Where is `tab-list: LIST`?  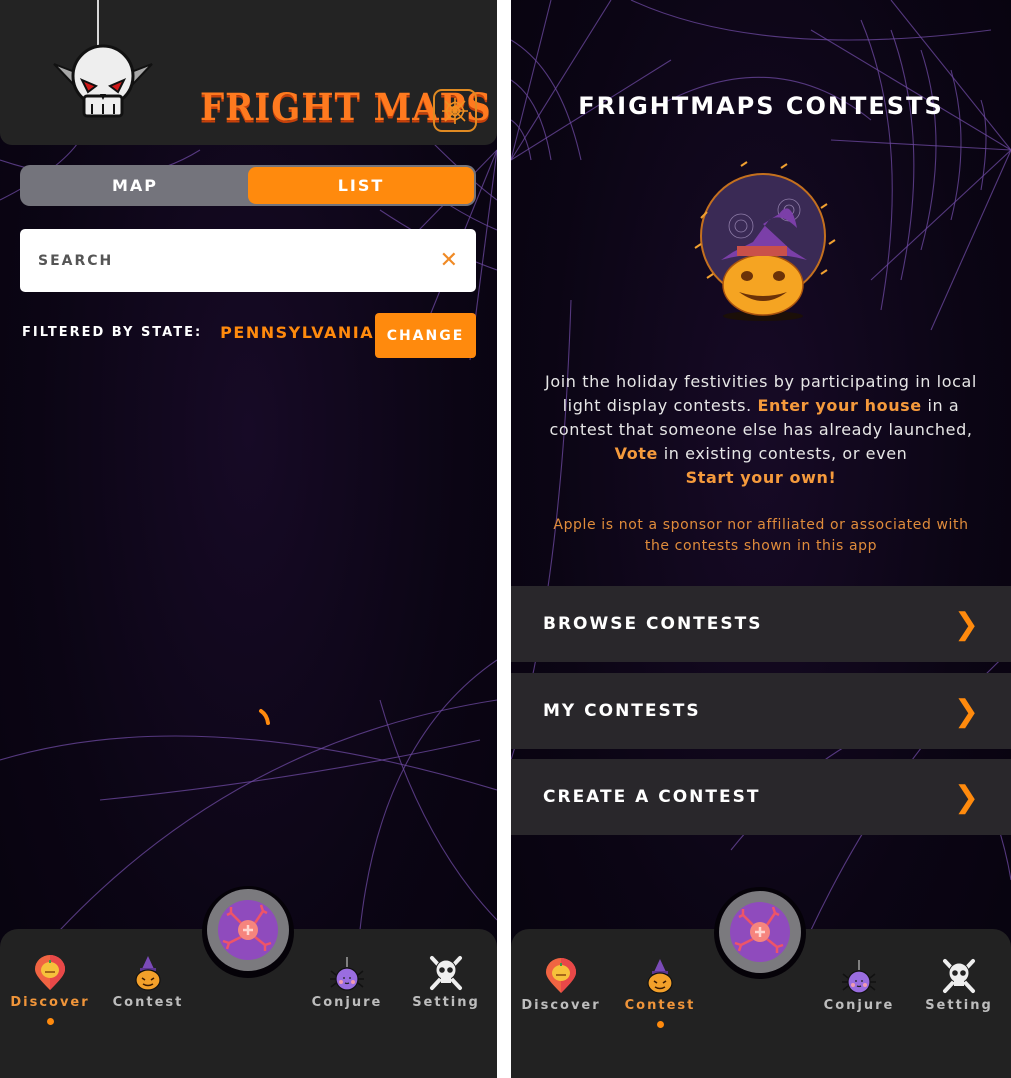 tab-list: LIST is located at coordinates (361, 185).